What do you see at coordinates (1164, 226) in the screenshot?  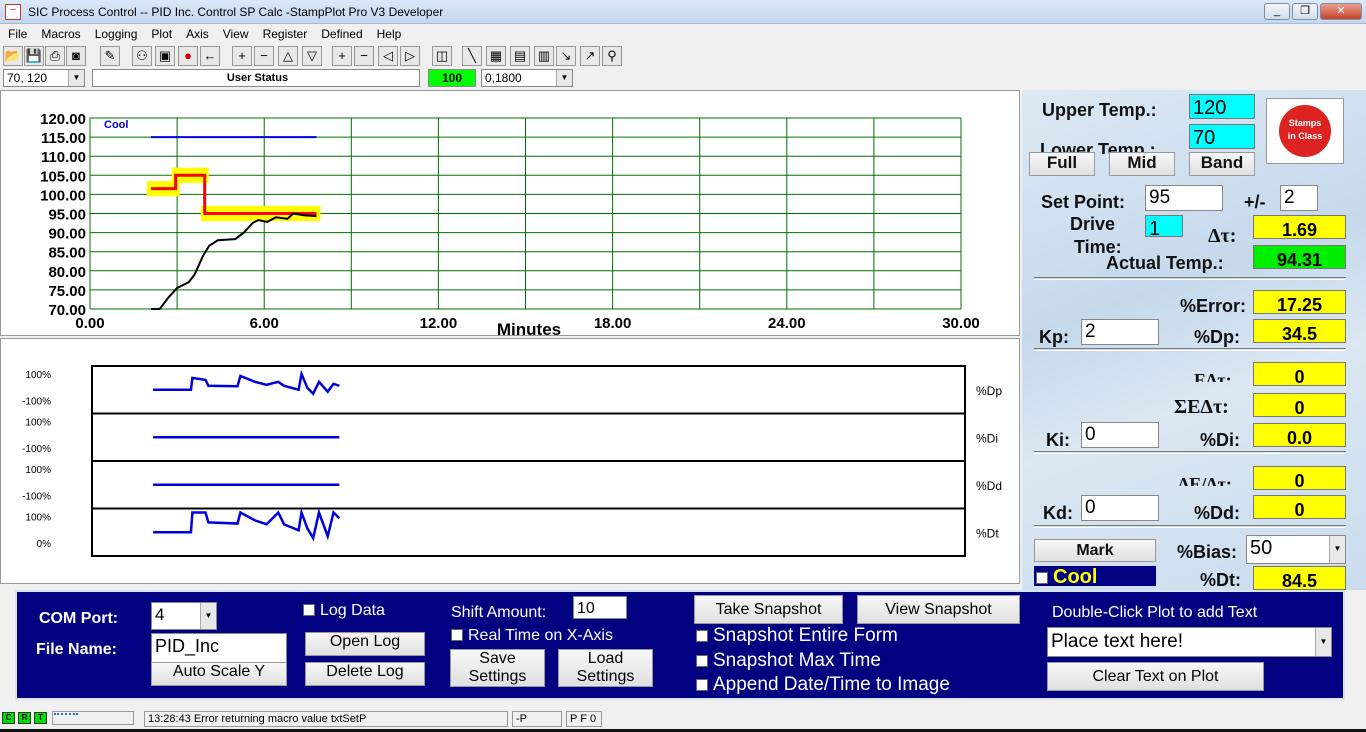 I see `drive-time-field: 1` at bounding box center [1164, 226].